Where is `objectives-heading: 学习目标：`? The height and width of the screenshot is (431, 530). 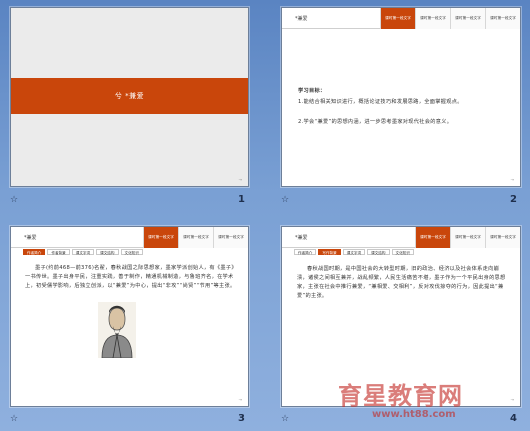 objectives-heading: 学习目标： is located at coordinates (312, 91).